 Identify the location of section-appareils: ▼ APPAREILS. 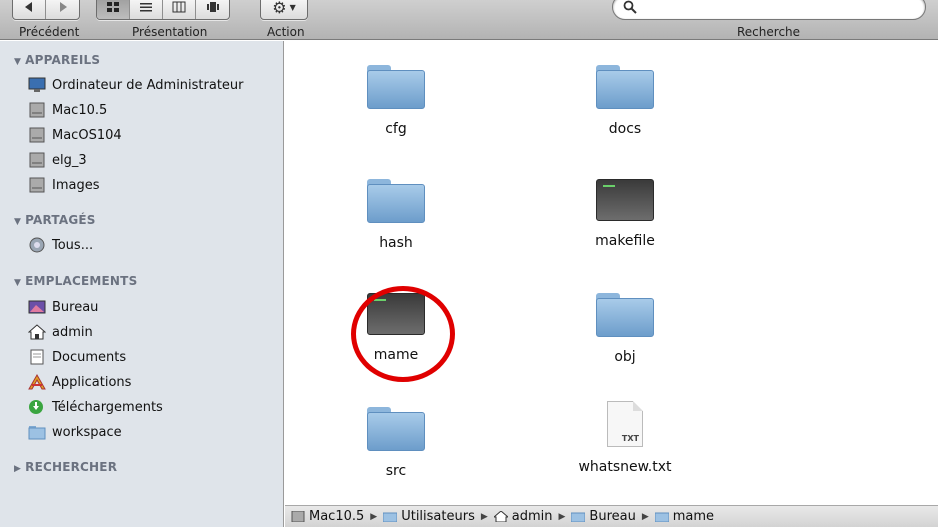
(57, 60).